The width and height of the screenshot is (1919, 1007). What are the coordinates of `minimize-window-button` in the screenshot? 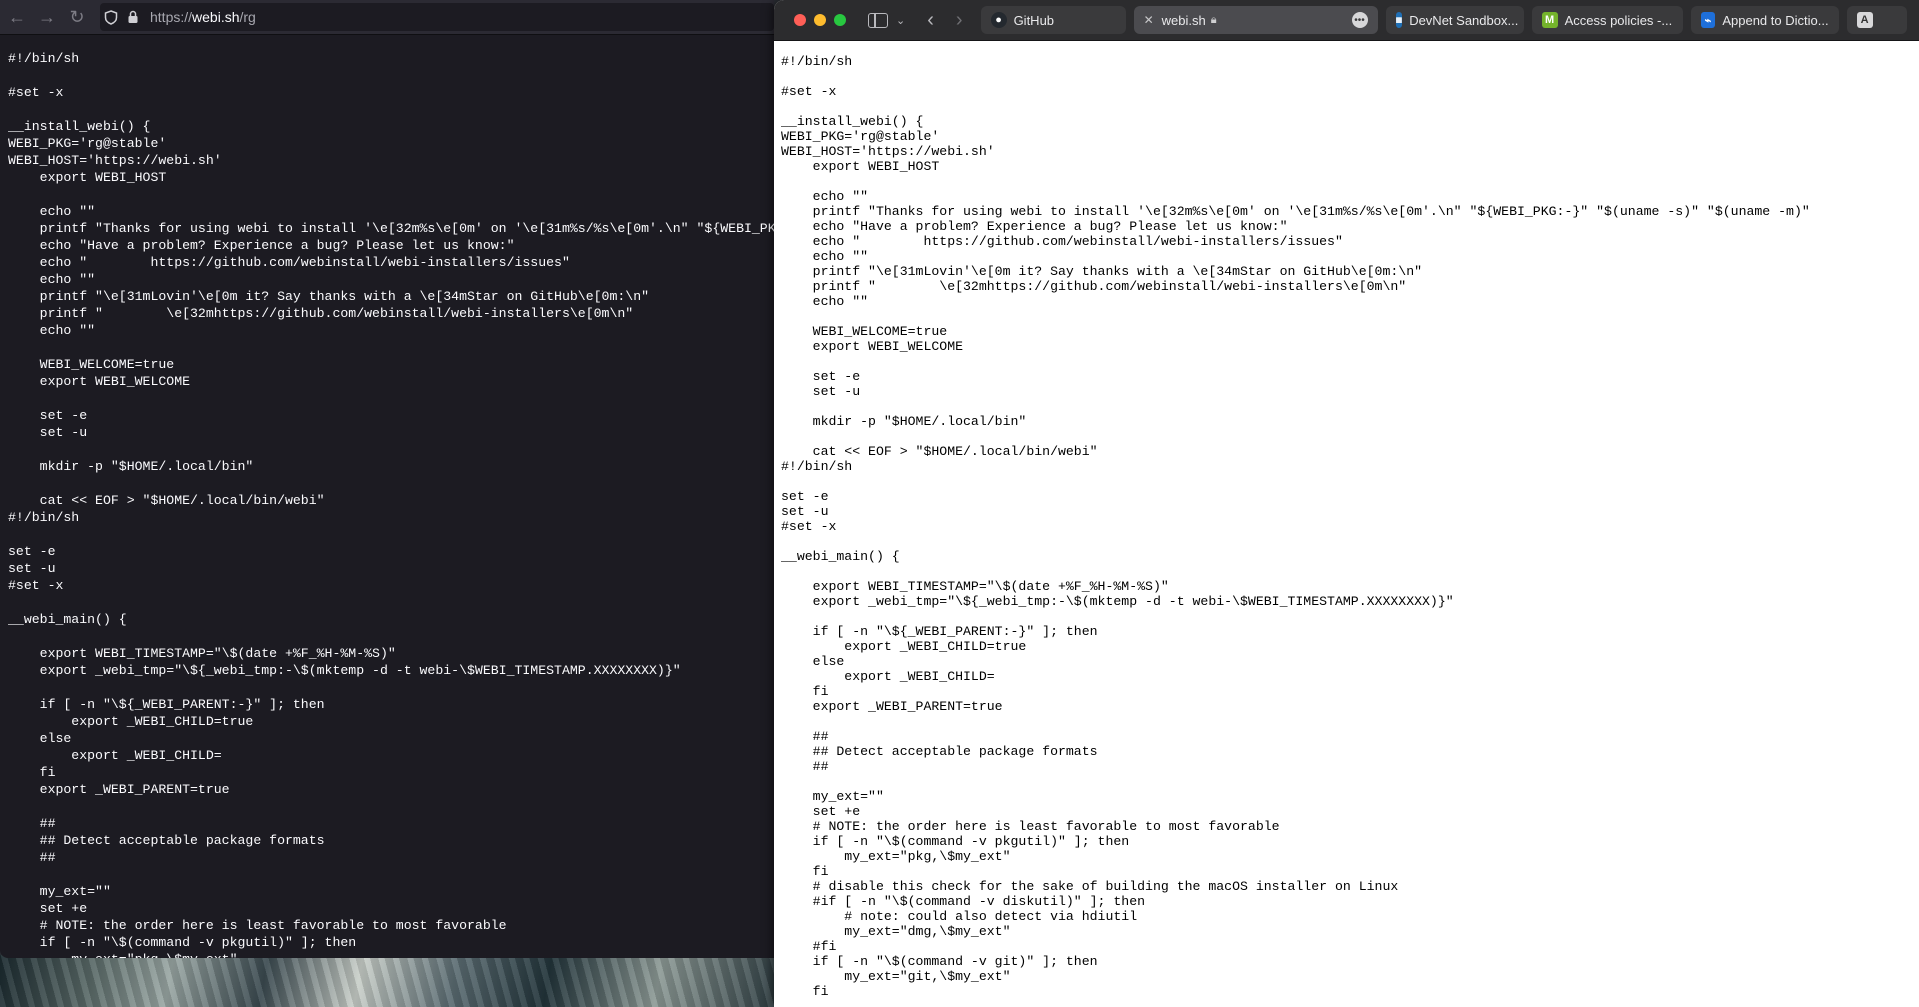 It's located at (820, 20).